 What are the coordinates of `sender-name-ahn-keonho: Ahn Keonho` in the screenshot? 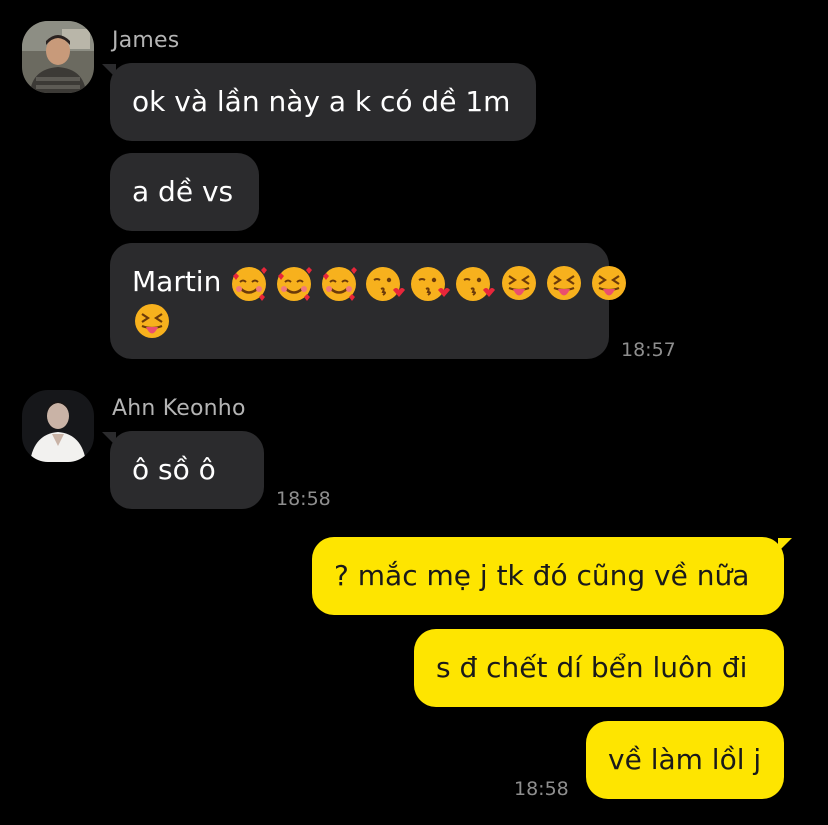 It's located at (179, 408).